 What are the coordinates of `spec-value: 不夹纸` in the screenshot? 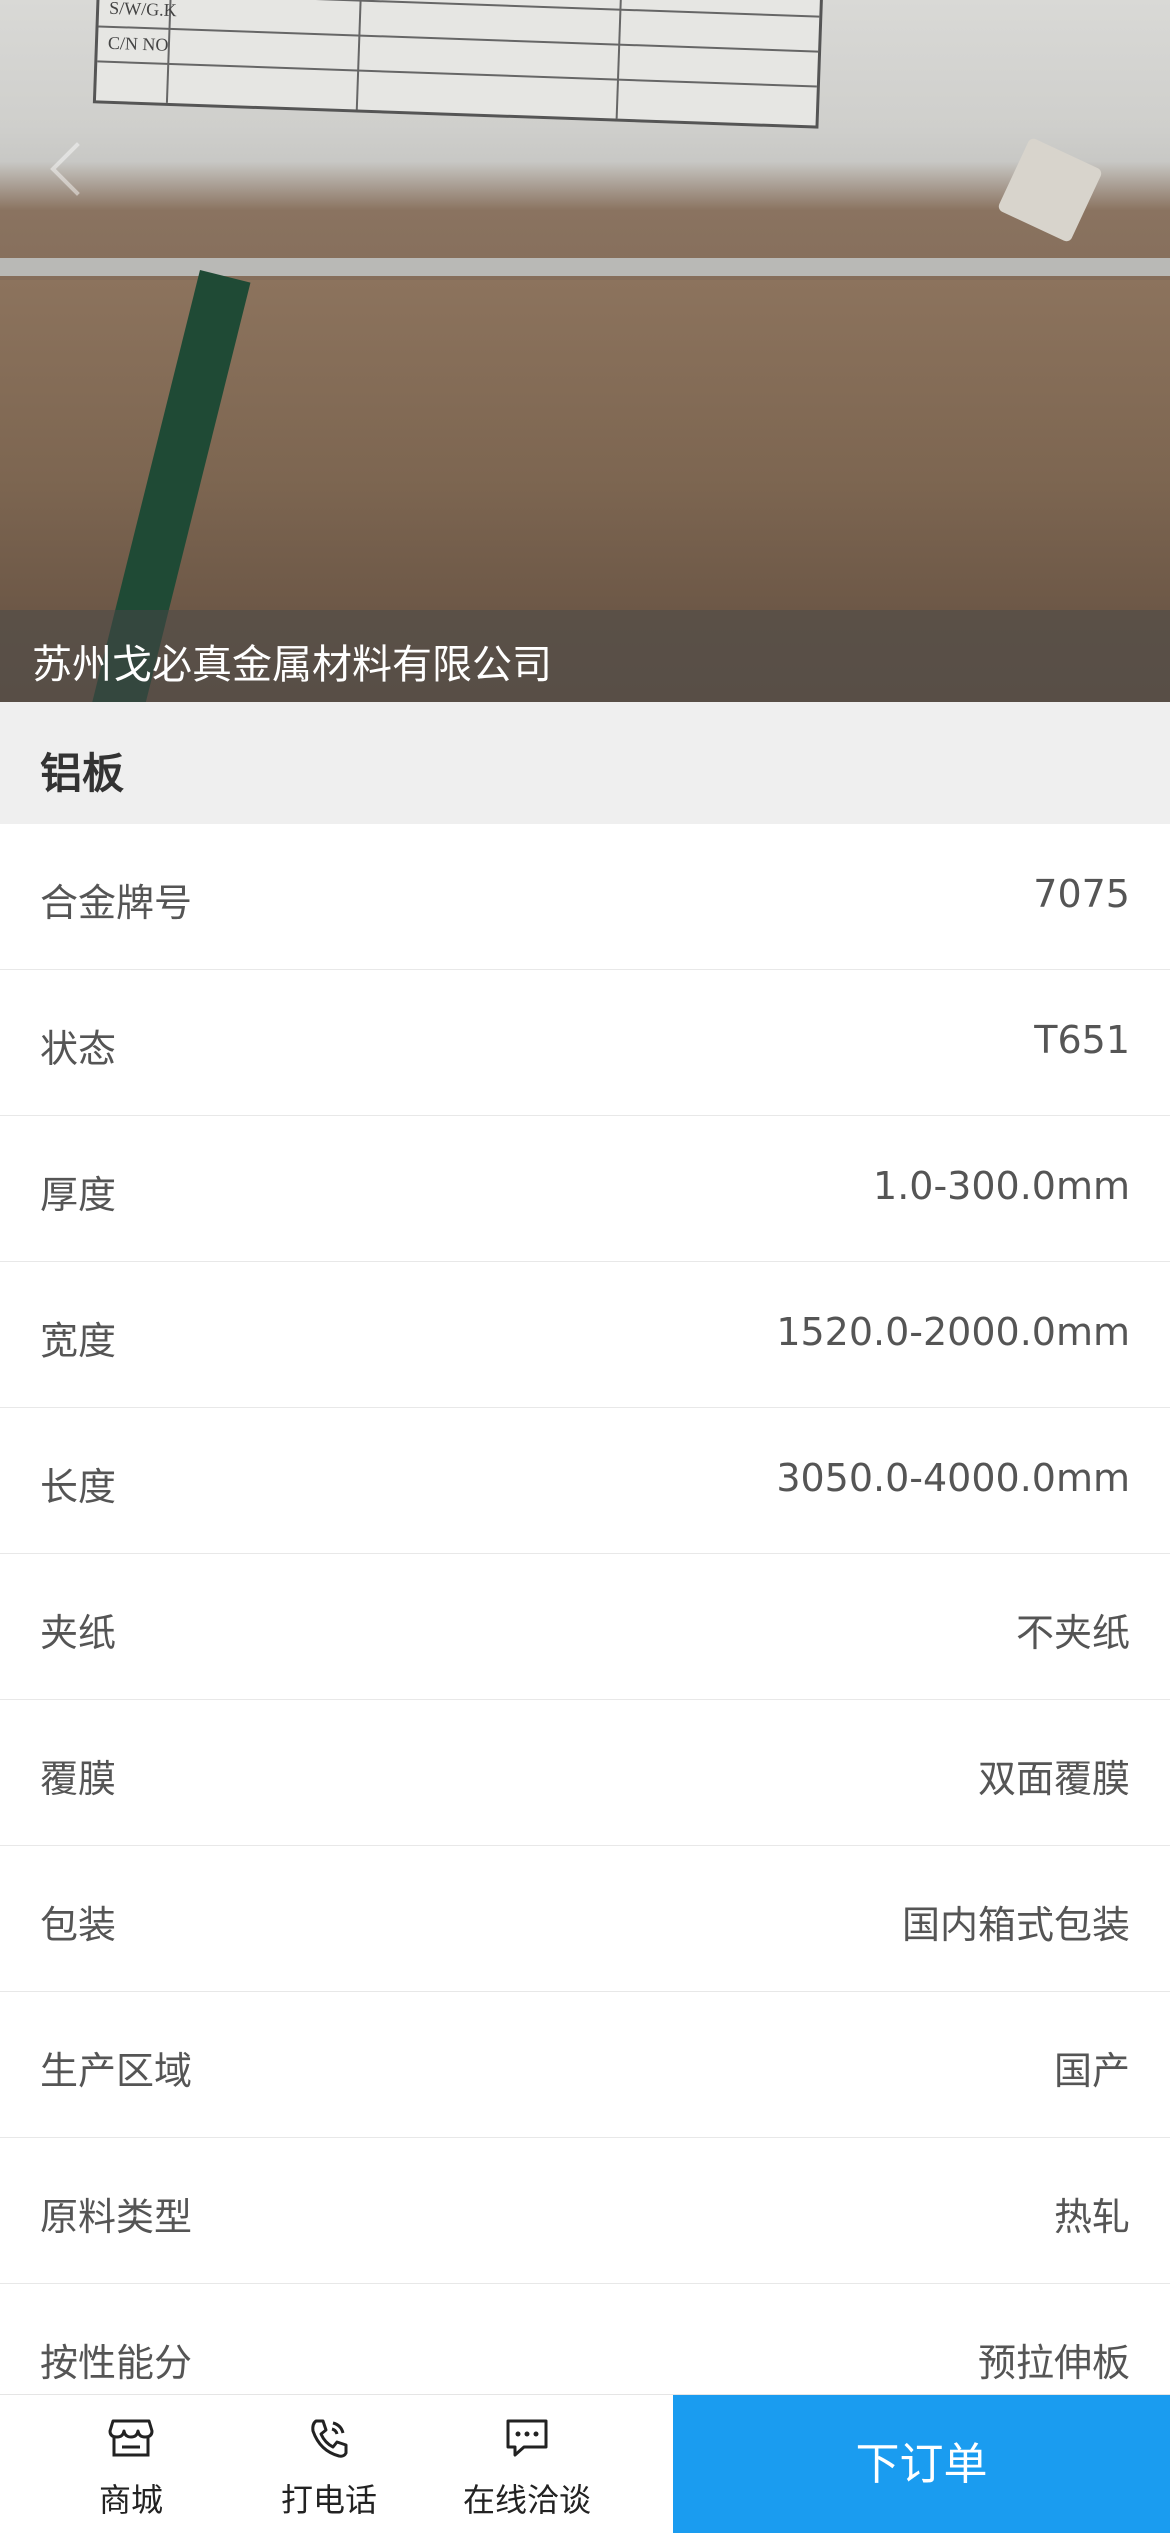 It's located at (1072, 1633).